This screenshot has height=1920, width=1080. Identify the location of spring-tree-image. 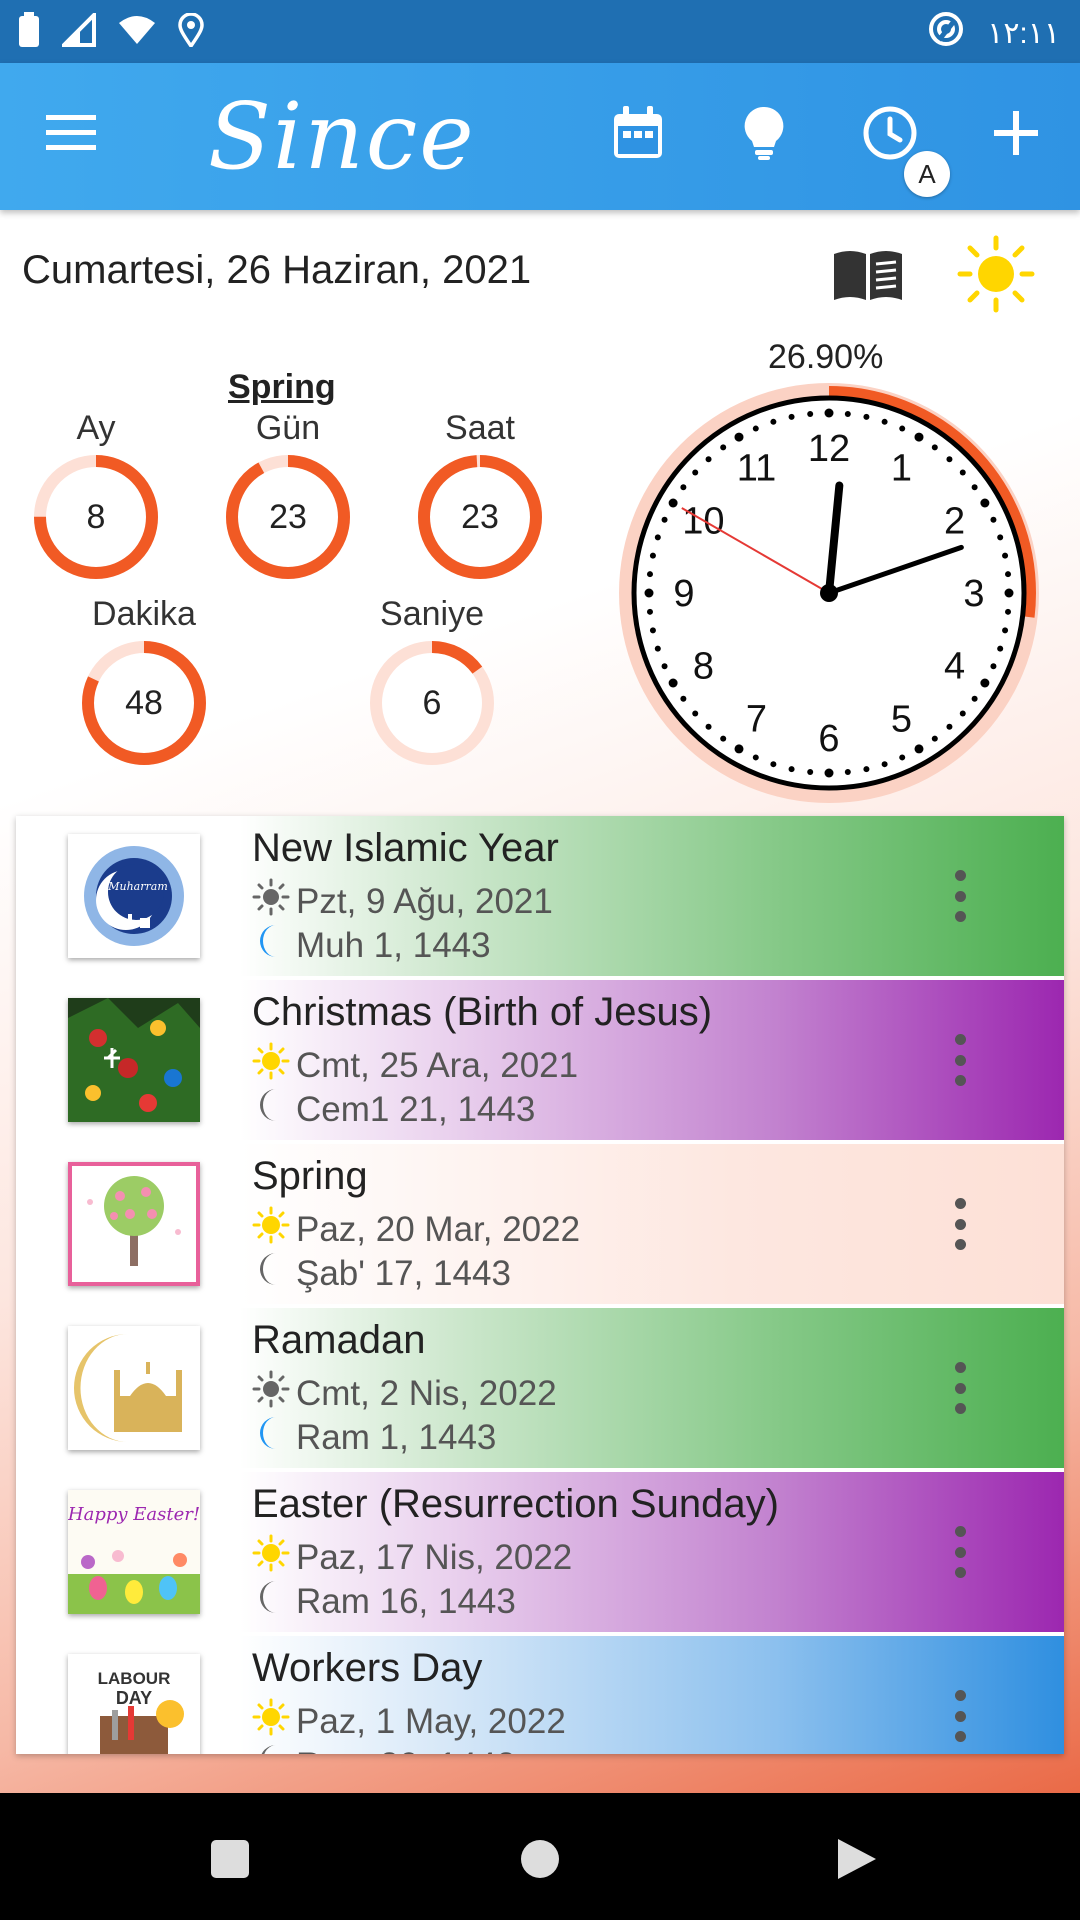
(134, 1224).